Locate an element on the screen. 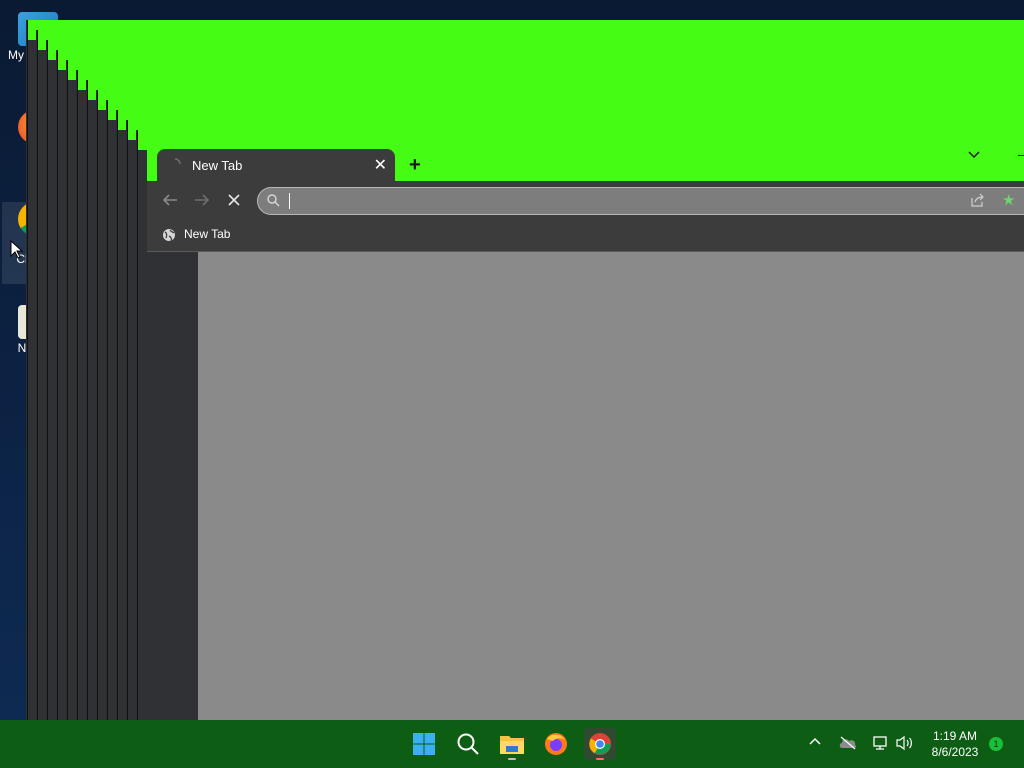 This screenshot has height=768, width=1024. tab-title: New Tab is located at coordinates (217, 165).